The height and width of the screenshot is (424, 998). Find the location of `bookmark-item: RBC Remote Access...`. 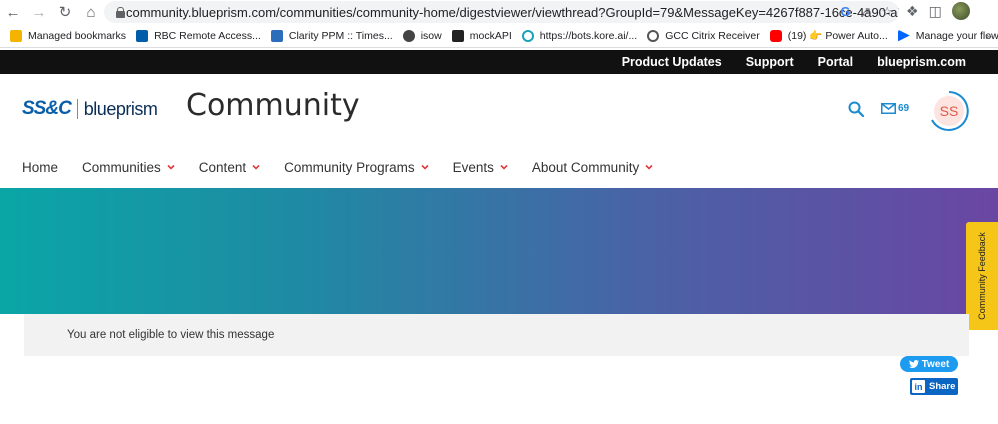

bookmark-item: RBC Remote Access... is located at coordinates (198, 35).